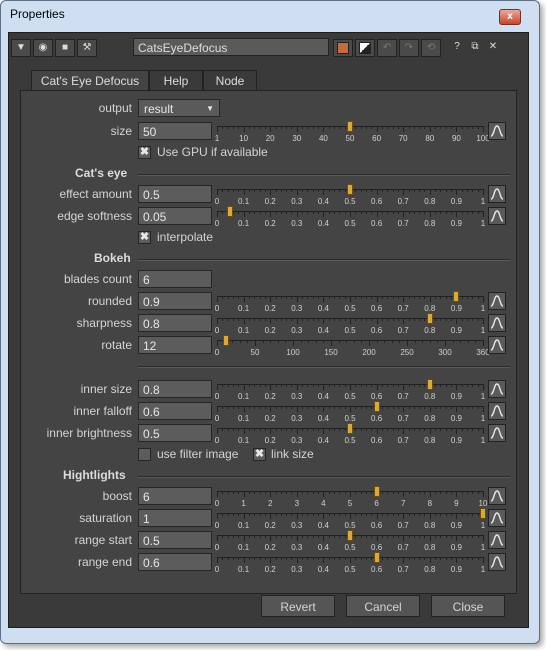 Image resolution: width=546 pixels, height=650 pixels. I want to click on rounded-animation-button, so click(497, 301).